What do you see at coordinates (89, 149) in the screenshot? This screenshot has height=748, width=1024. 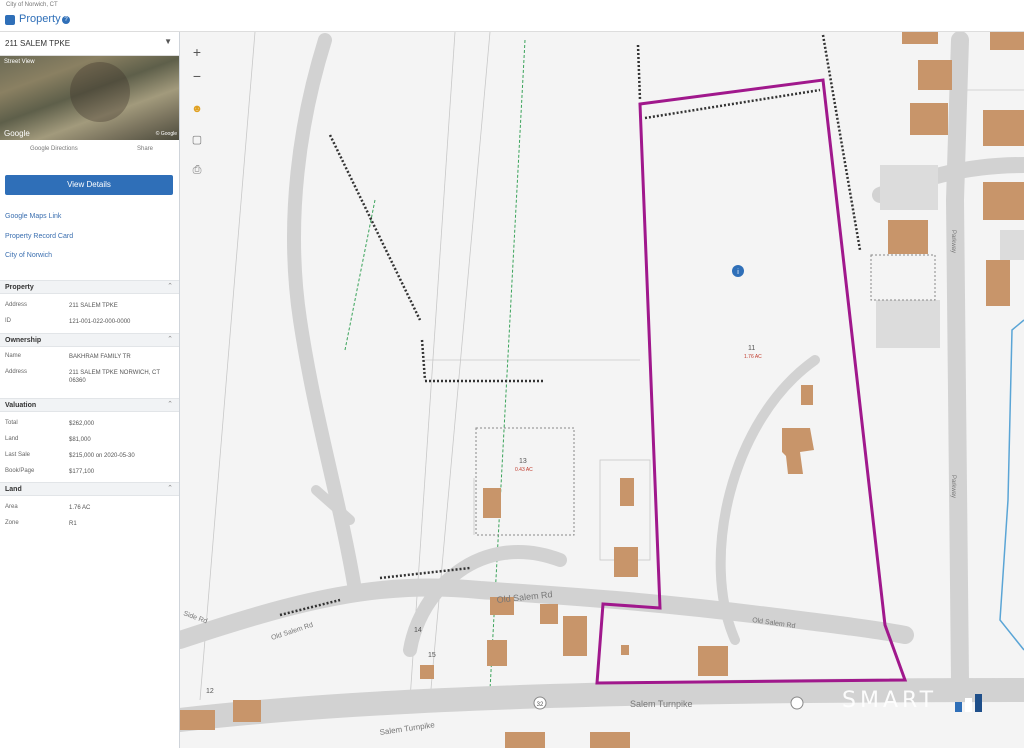 I see `street-view-links: Google Directions Share` at bounding box center [89, 149].